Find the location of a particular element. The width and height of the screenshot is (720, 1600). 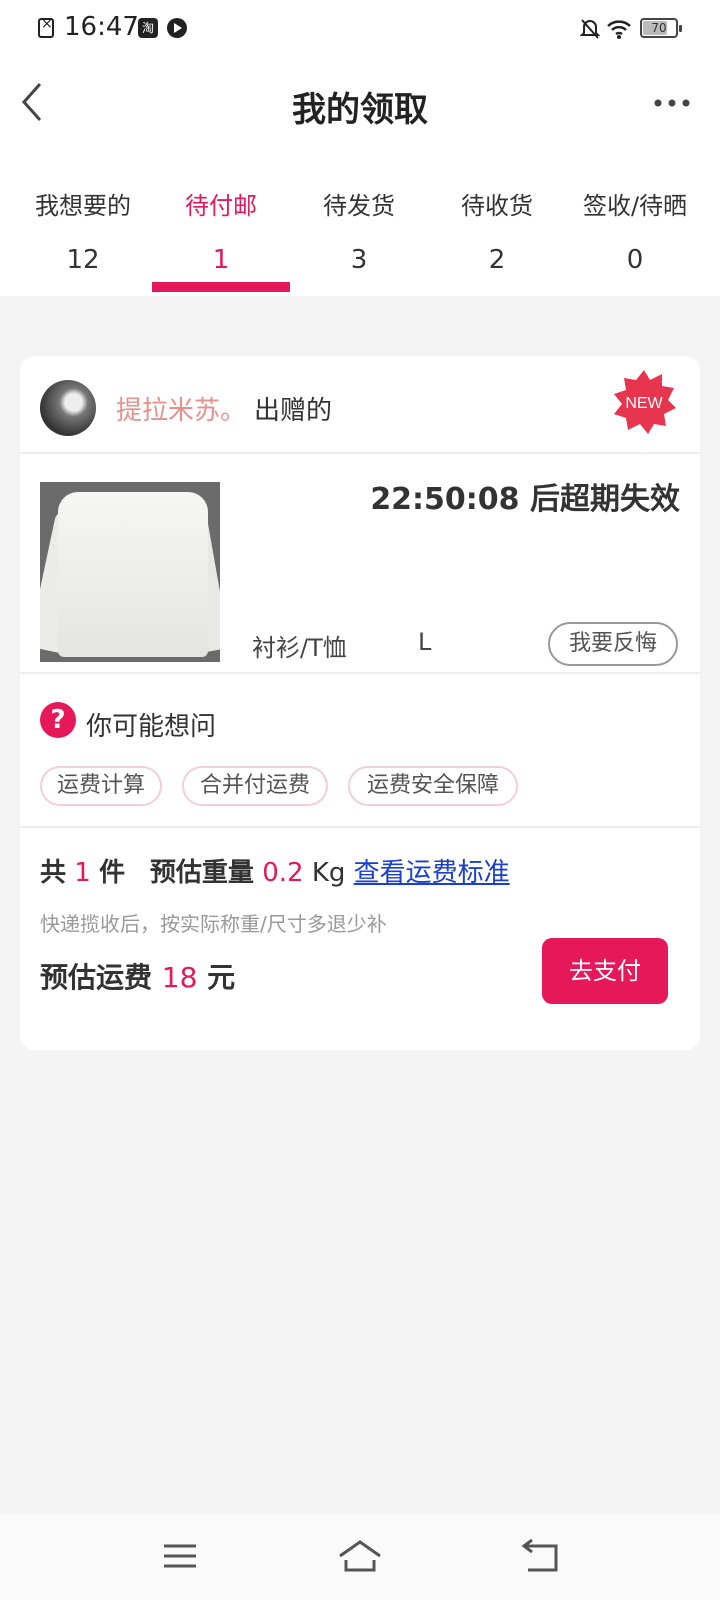

taobao-icon: 淘 is located at coordinates (148, 28).